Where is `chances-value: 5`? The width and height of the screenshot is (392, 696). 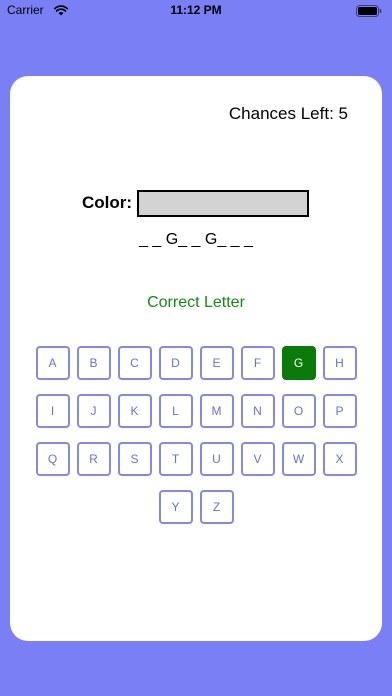 chances-value: 5 is located at coordinates (343, 113).